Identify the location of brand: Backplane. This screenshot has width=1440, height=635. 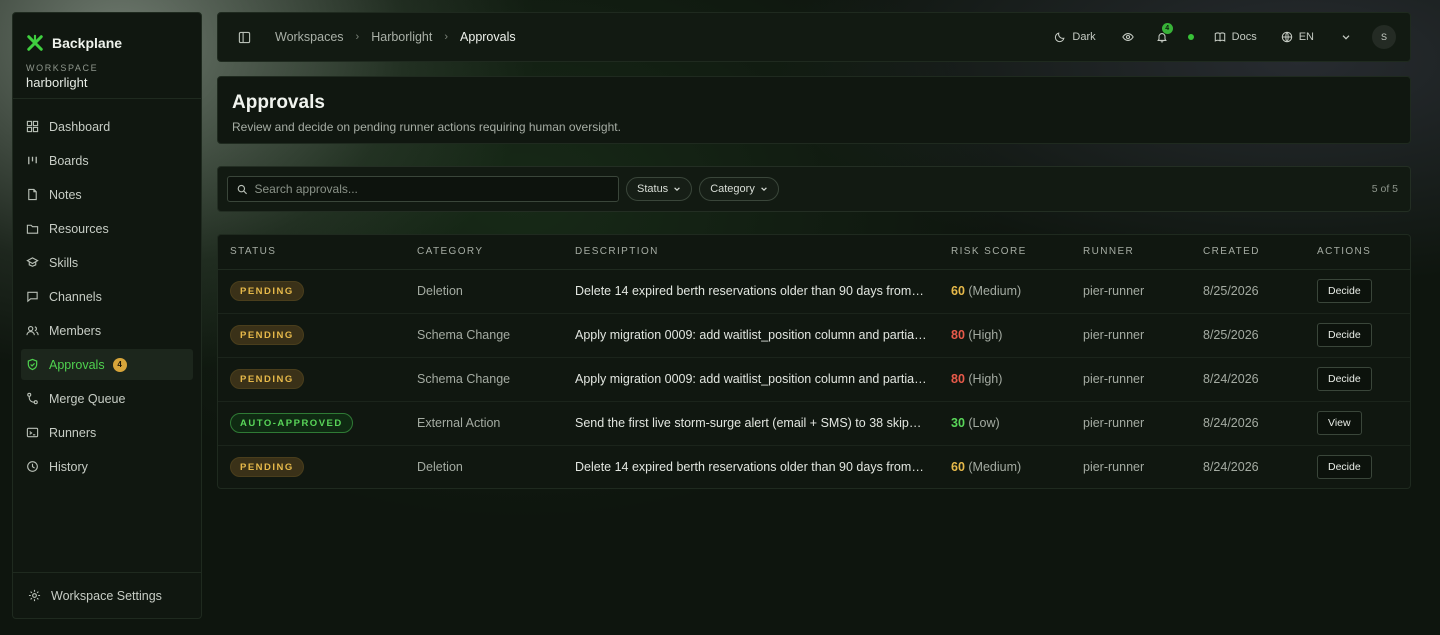
(107, 36).